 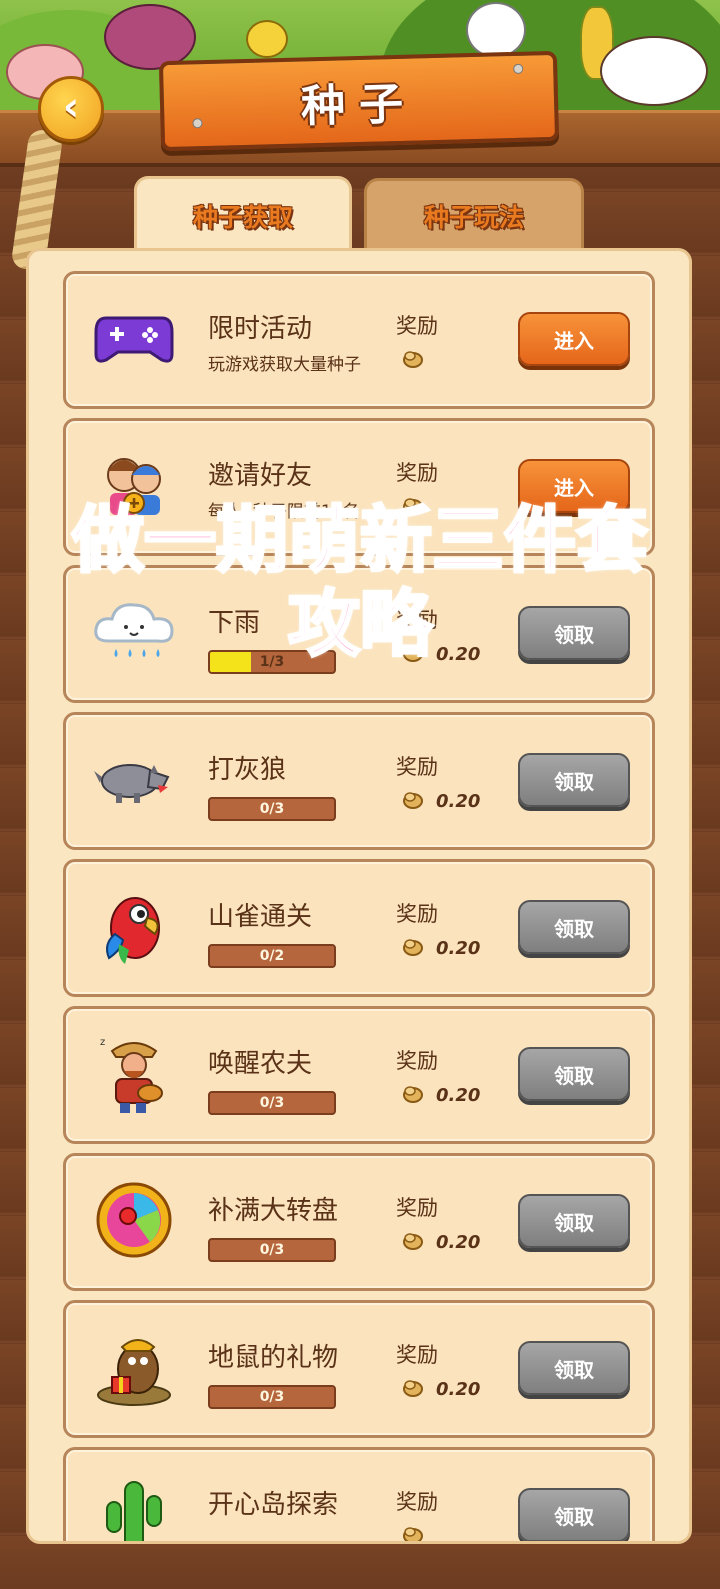 I want to click on task-card-wolf: 打灰狼 0/3 奖励 0.20 领取, so click(x=359, y=781).